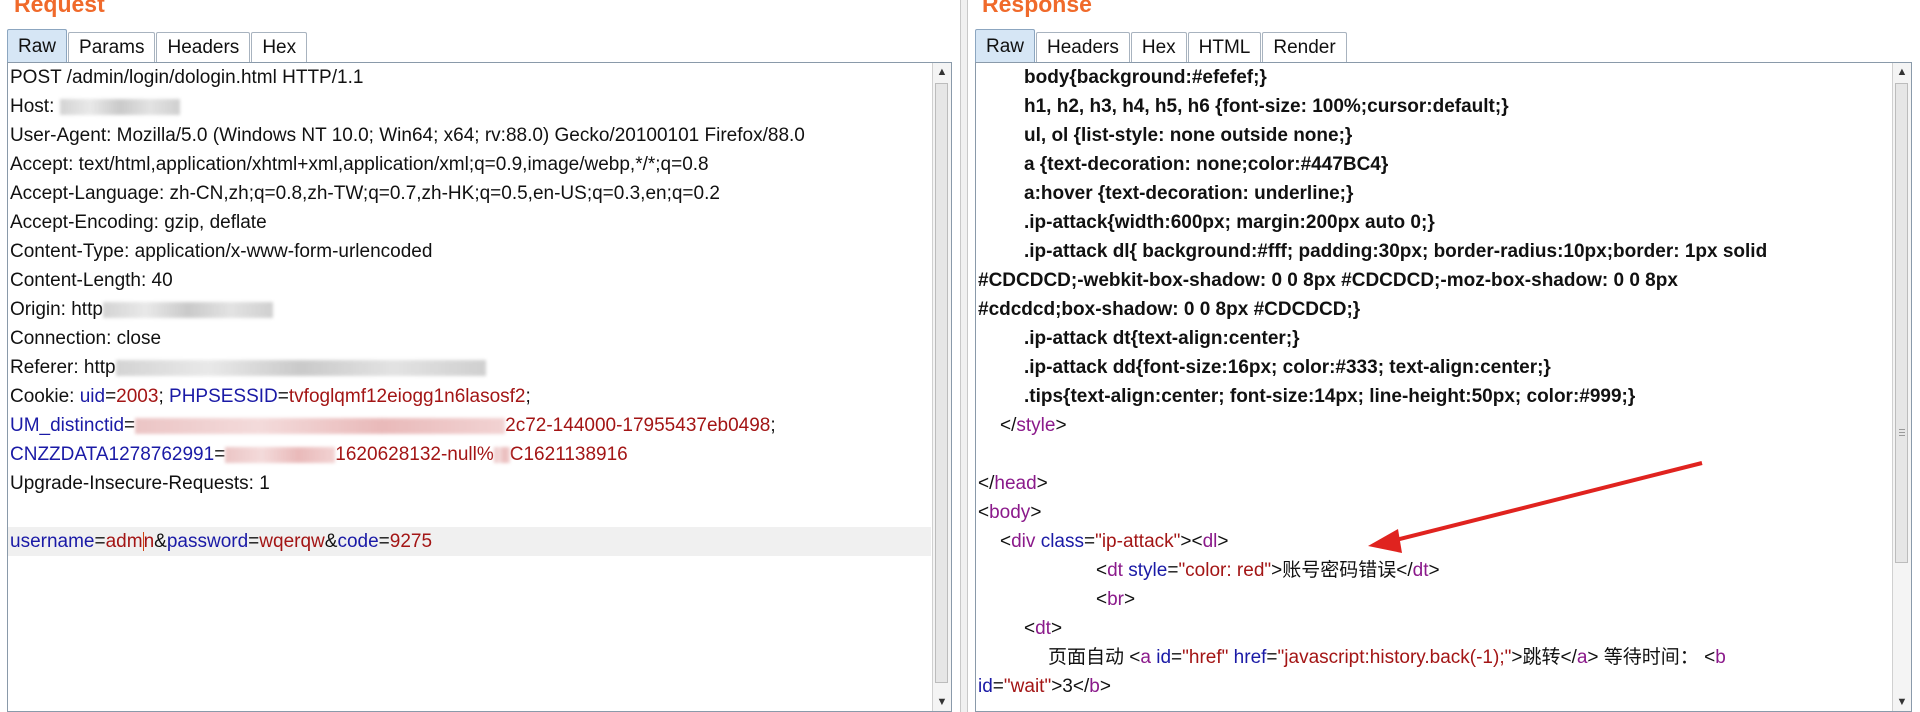 The height and width of the screenshot is (712, 1920). I want to click on request-line: Upgrade-Insecure-Requests: 1, so click(140, 483).